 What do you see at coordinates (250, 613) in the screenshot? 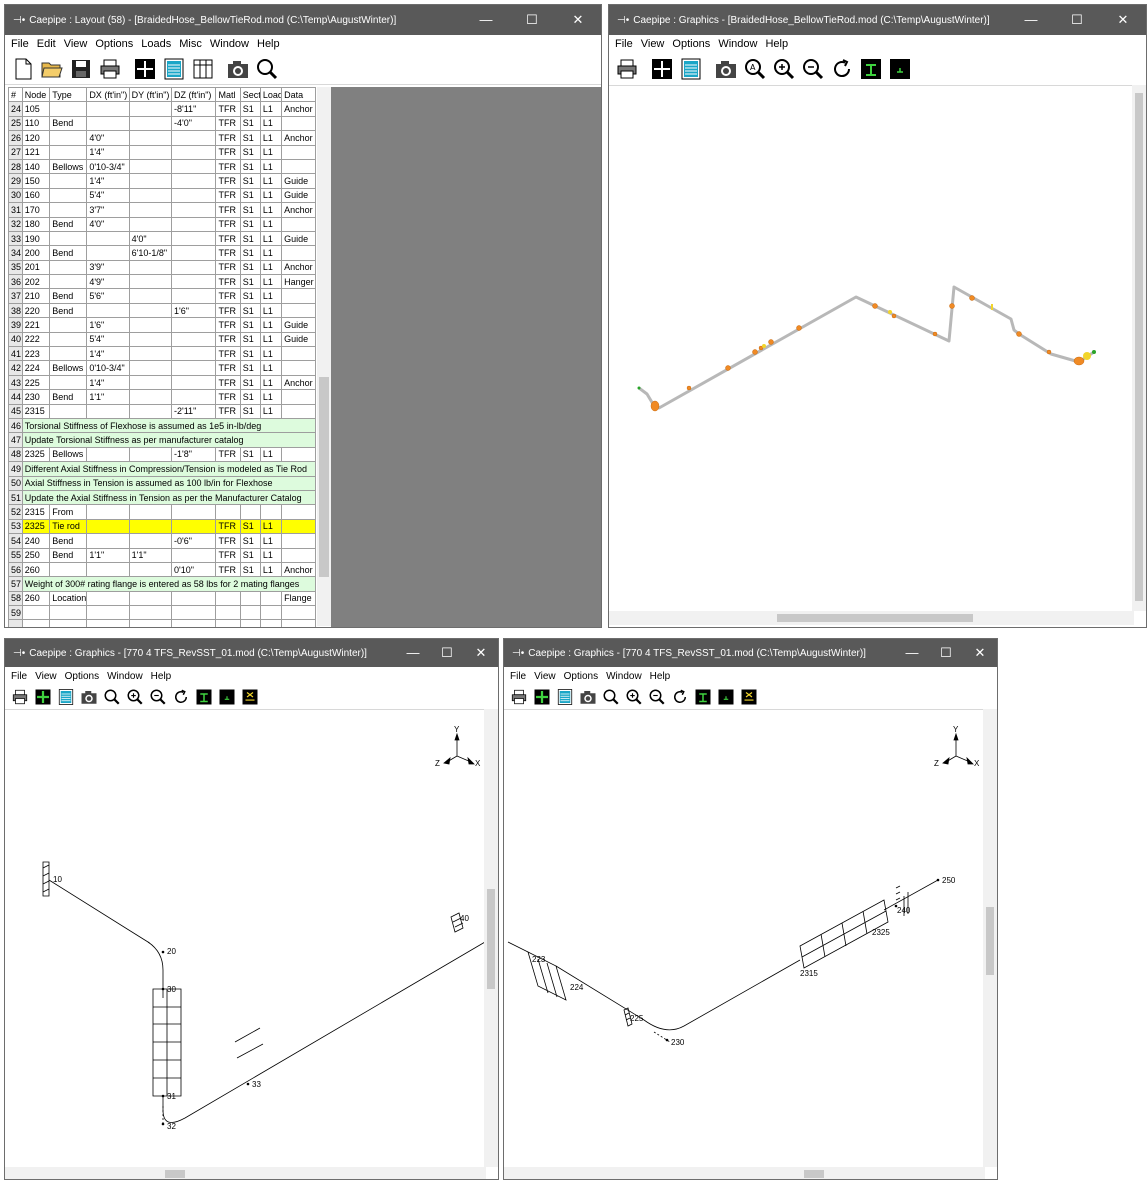
I see `cell-sect` at bounding box center [250, 613].